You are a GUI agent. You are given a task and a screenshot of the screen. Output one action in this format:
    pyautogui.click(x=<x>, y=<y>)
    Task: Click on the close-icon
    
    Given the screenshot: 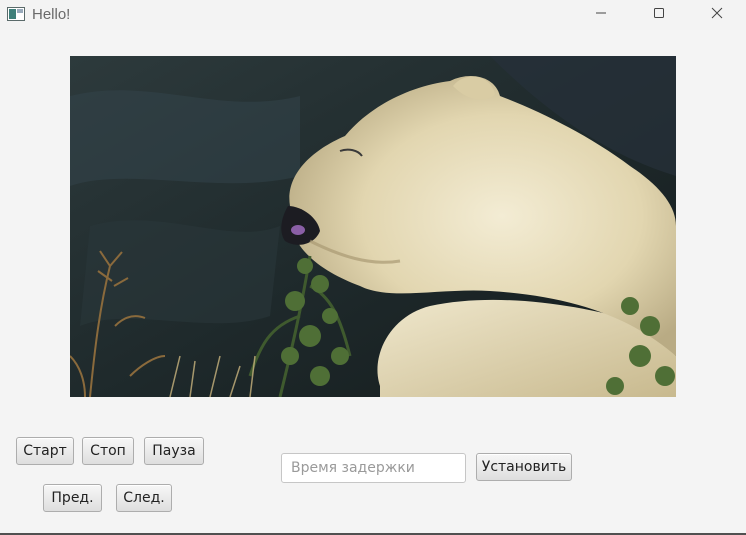 What is the action you would take?
    pyautogui.click(x=717, y=15)
    